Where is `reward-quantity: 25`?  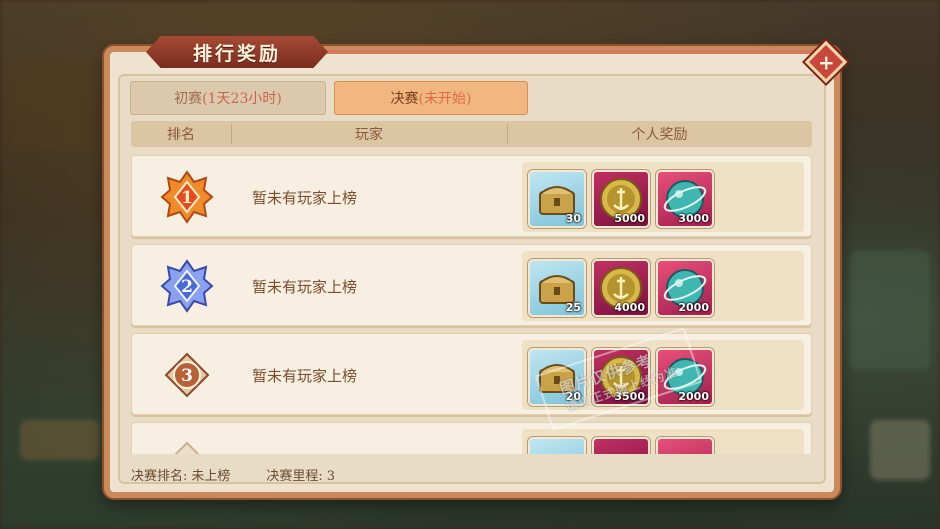
reward-quantity: 25 is located at coordinates (573, 307).